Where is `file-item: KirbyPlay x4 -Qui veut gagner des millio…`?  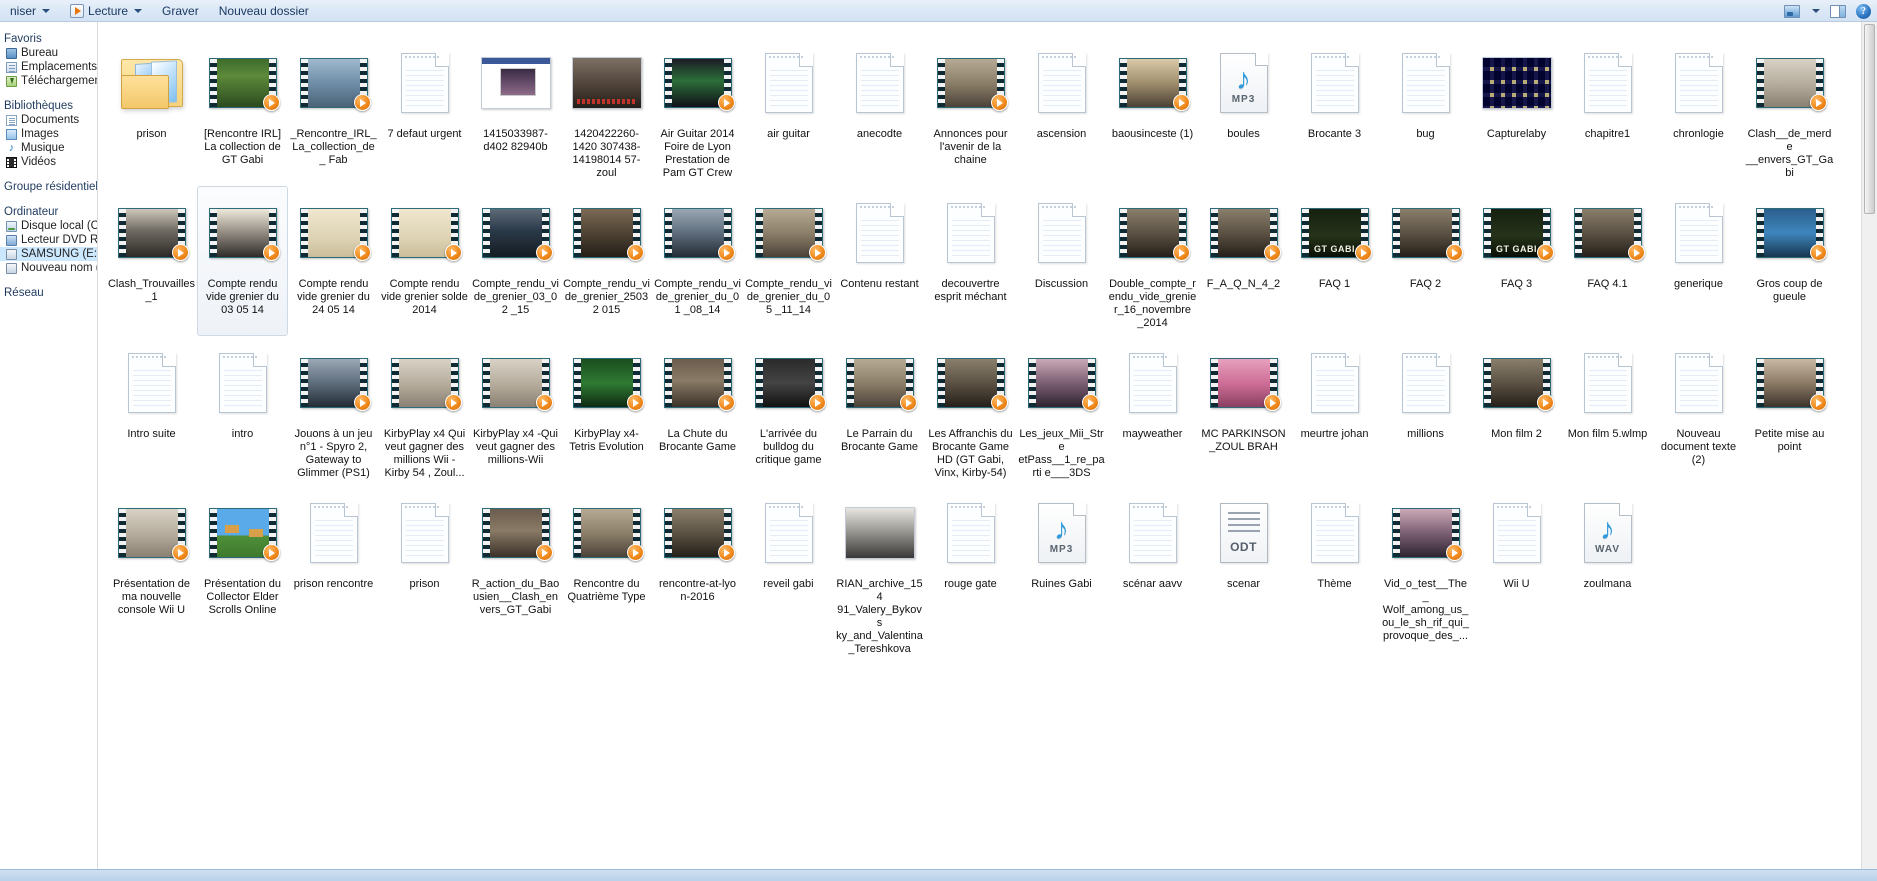
file-item: KirbyPlay x4 -Qui veut gagner des millio… is located at coordinates (515, 411).